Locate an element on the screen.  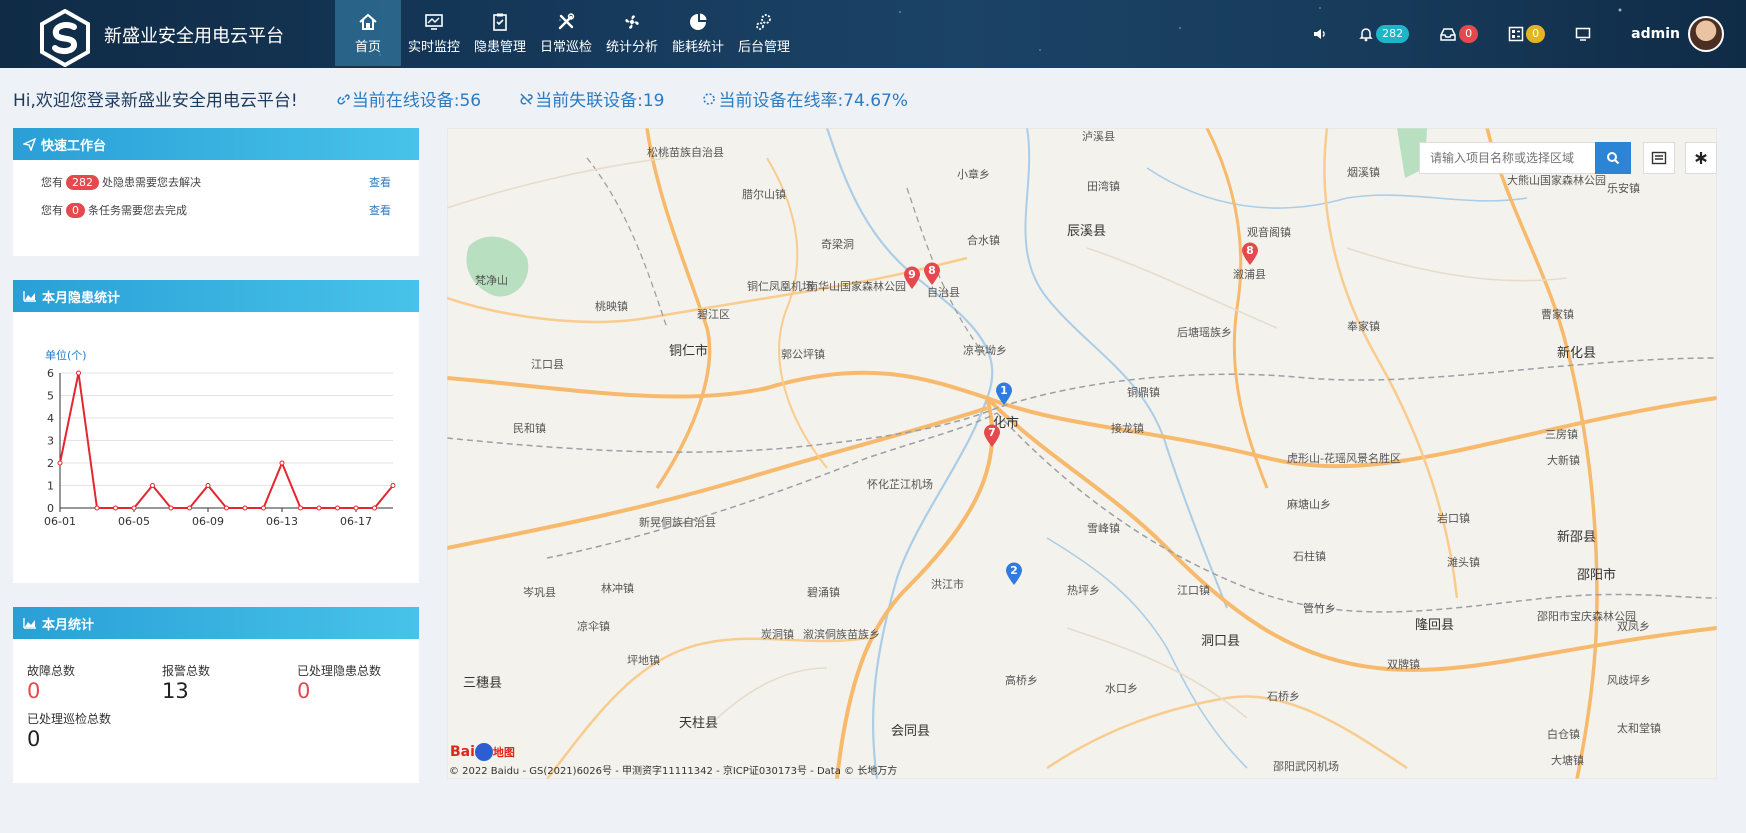
map-place-label: 小章乡 is located at coordinates (973, 174).